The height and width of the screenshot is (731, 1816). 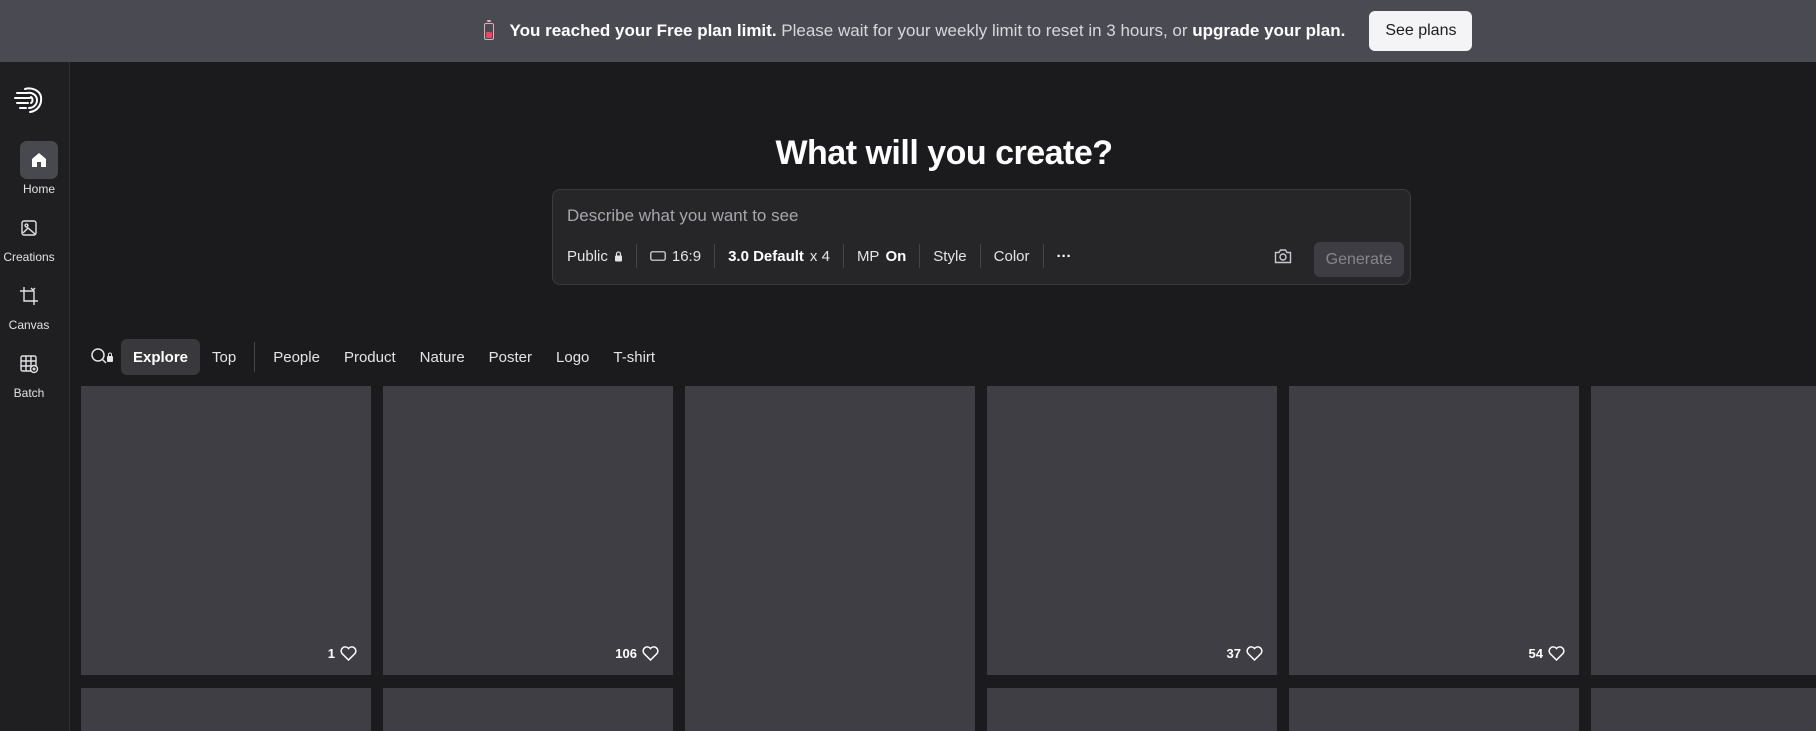 I want to click on aspect-ratio-icon, so click(x=658, y=256).